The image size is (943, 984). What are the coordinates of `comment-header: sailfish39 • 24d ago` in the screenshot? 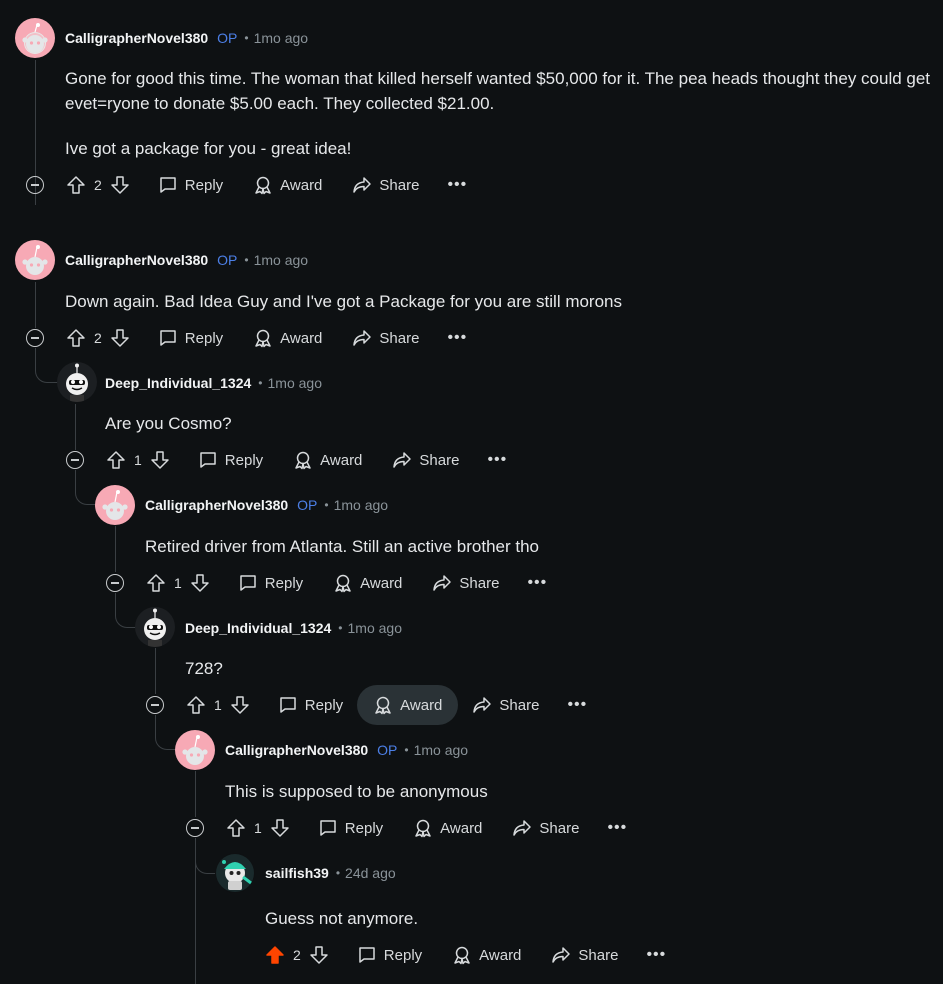 It's located at (330, 873).